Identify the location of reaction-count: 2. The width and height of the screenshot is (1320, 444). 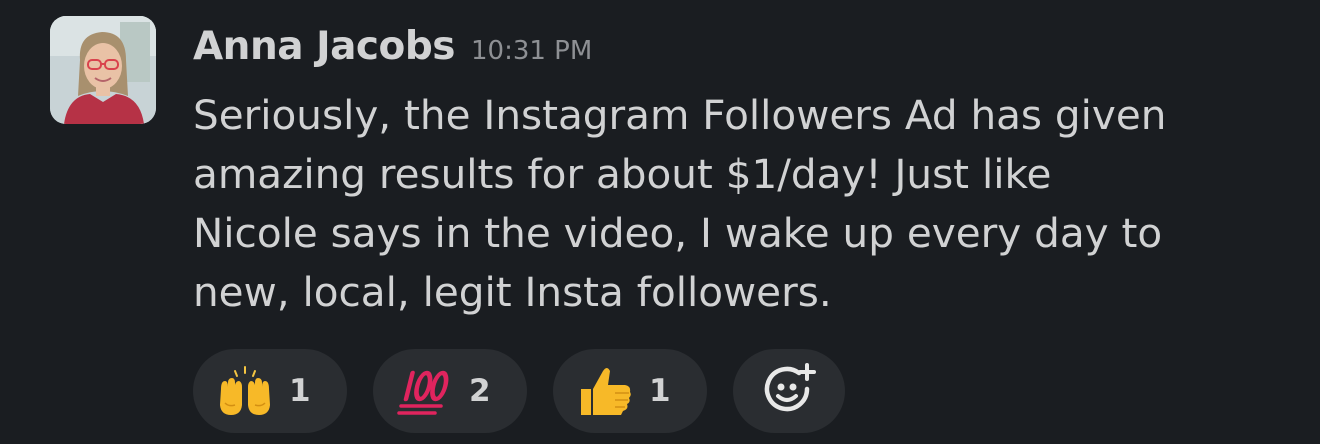
(480, 391).